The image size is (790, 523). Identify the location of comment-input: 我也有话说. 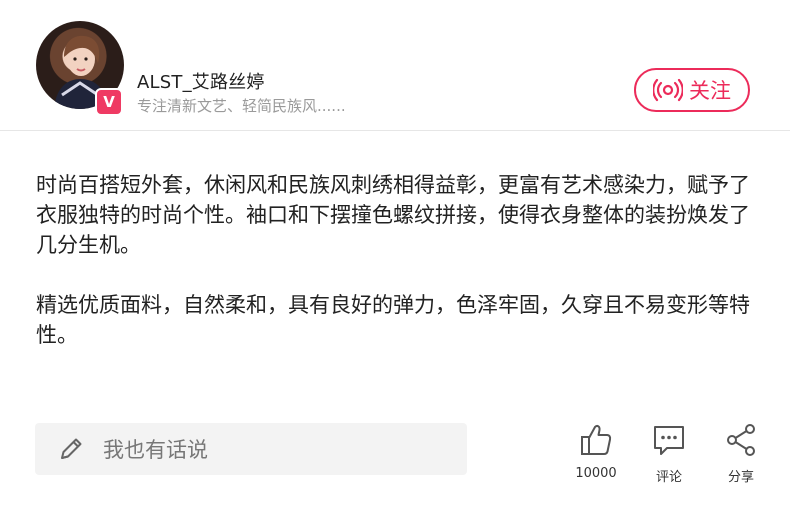
(251, 449).